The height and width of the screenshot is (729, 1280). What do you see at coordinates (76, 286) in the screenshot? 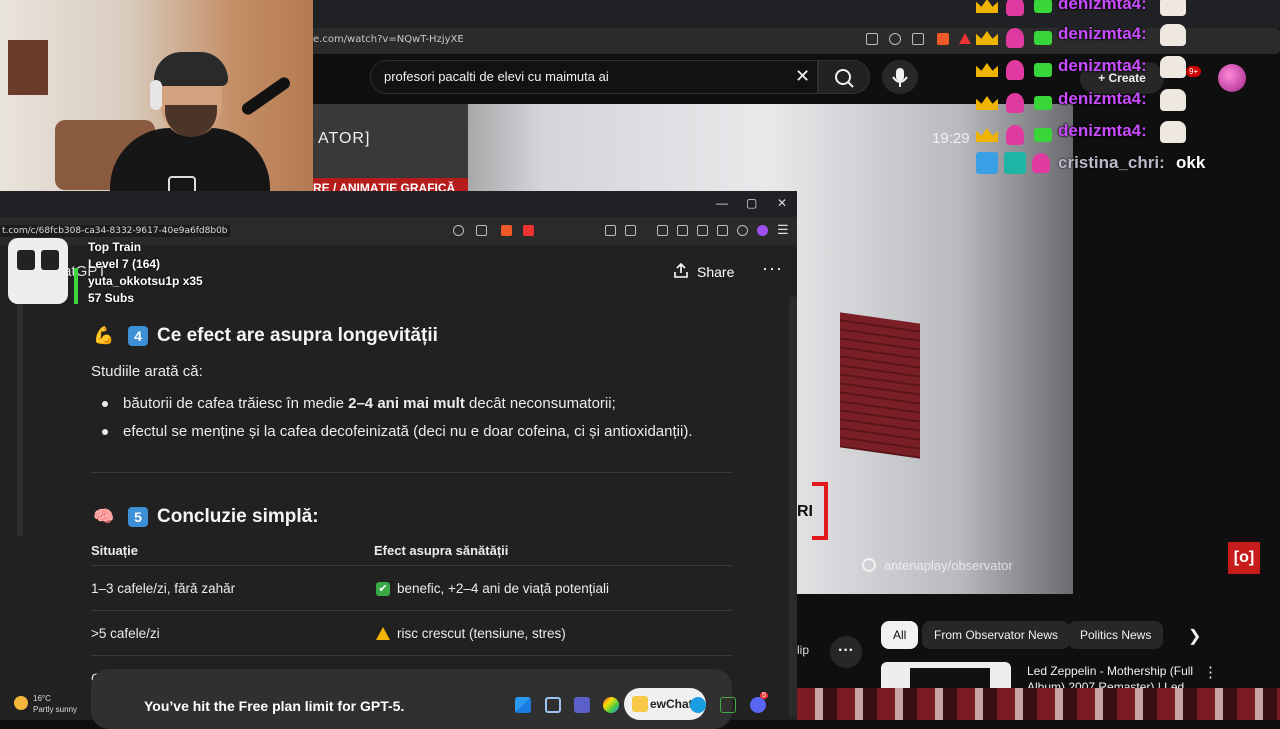
I see `train-progress-bar` at bounding box center [76, 286].